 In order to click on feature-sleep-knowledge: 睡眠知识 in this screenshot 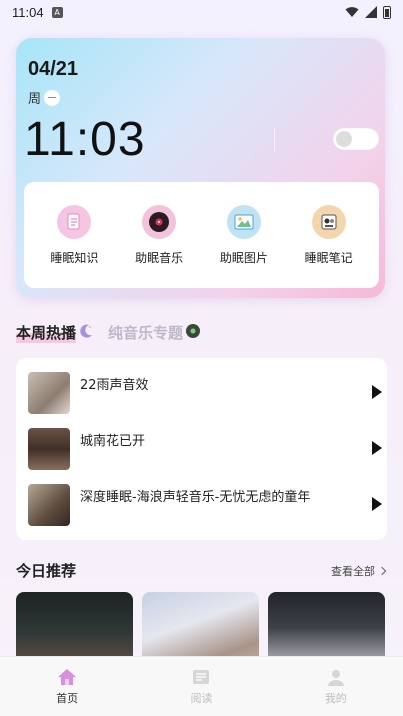, I will do `click(74, 235)`.